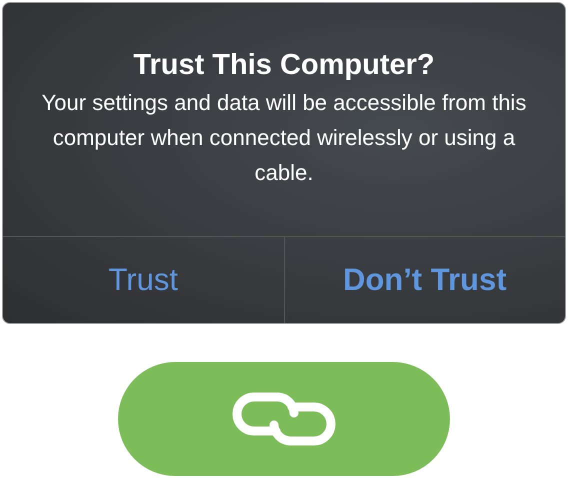  What do you see at coordinates (143, 280) in the screenshot?
I see `alert-button: Trust` at bounding box center [143, 280].